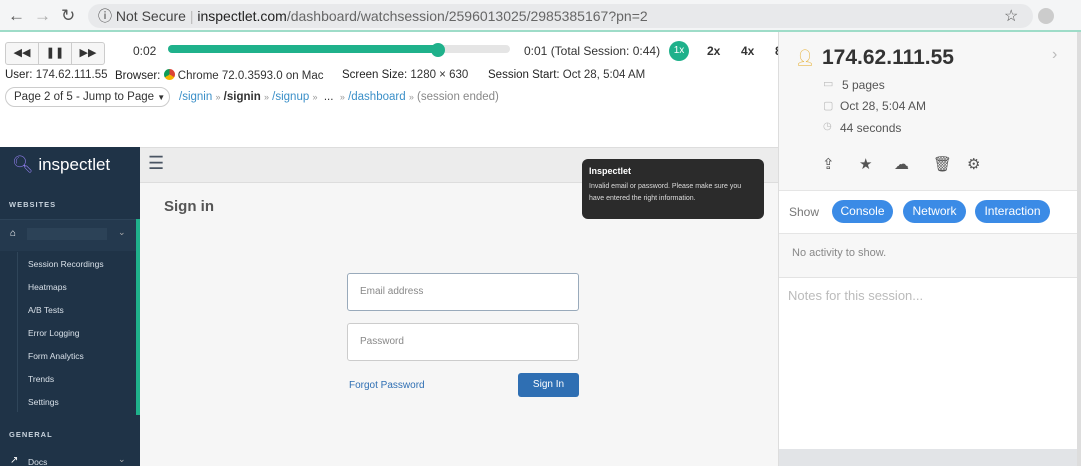  What do you see at coordinates (888, 57) in the screenshot?
I see `session-ip: 174.62.111.55` at bounding box center [888, 57].